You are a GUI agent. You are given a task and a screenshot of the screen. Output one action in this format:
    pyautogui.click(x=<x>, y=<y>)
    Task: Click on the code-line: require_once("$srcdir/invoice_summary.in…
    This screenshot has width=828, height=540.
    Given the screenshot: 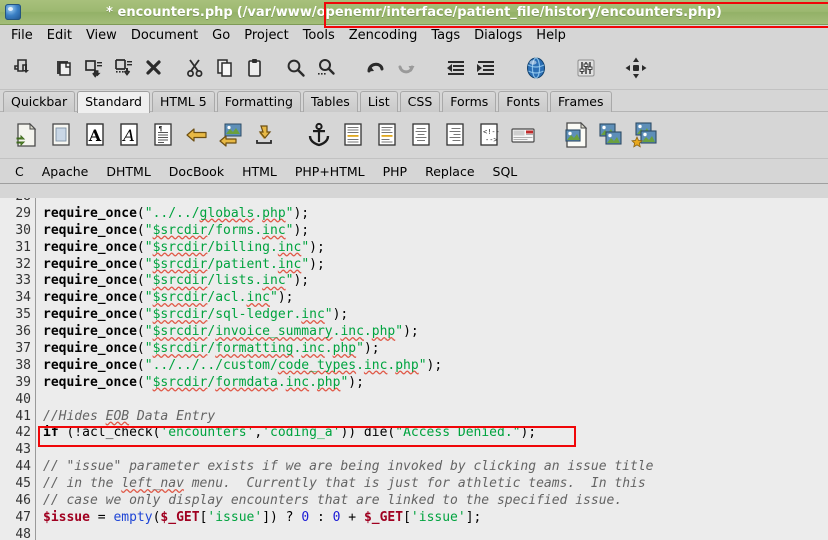 What is the action you would take?
    pyautogui.click(x=435, y=332)
    